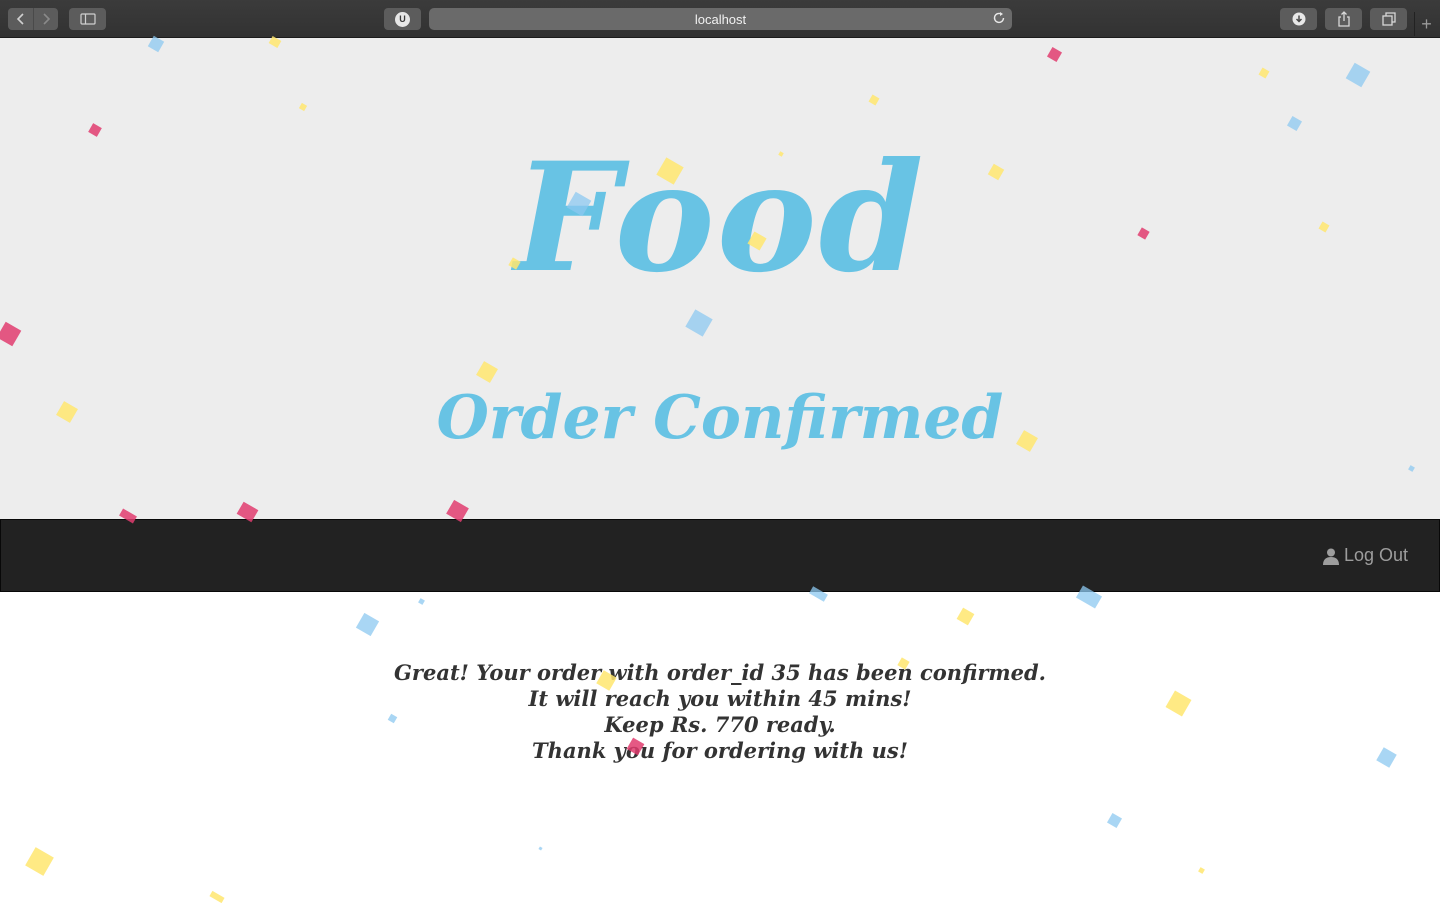  I want to click on order-confirmed-heading: Order Confirmed, so click(720, 418).